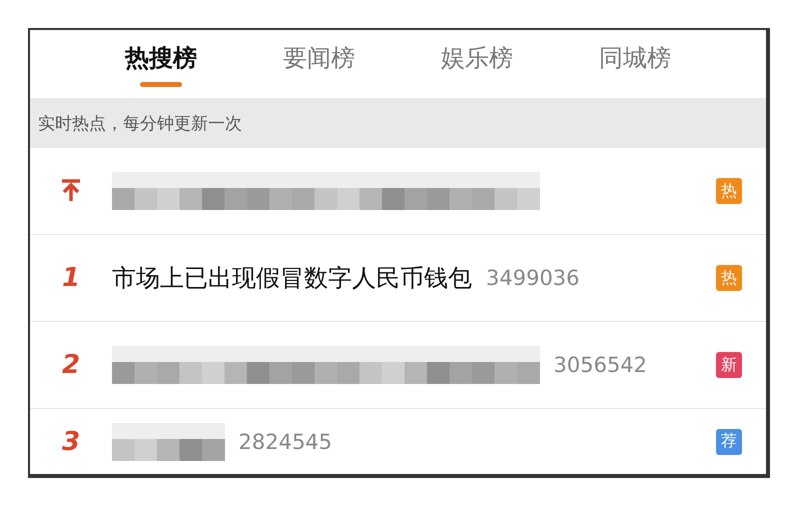  What do you see at coordinates (140, 123) in the screenshot?
I see `notice-text: 实时热点，每分钟更新一次` at bounding box center [140, 123].